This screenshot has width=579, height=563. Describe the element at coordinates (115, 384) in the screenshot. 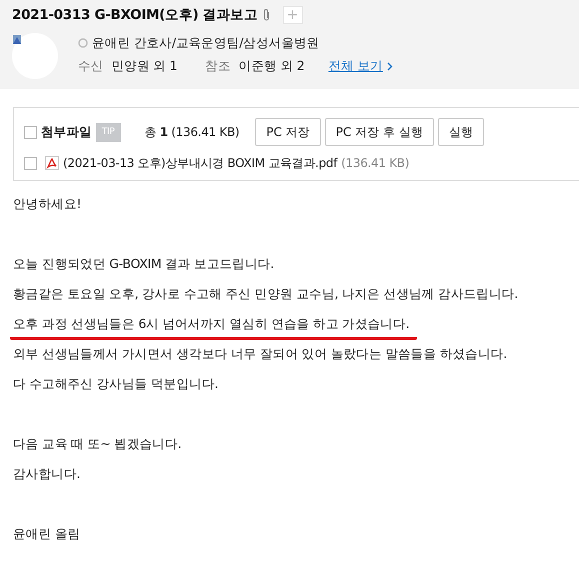

I see `body-text: 다 수고해주신 강사님들 덕분입니다.` at that location.